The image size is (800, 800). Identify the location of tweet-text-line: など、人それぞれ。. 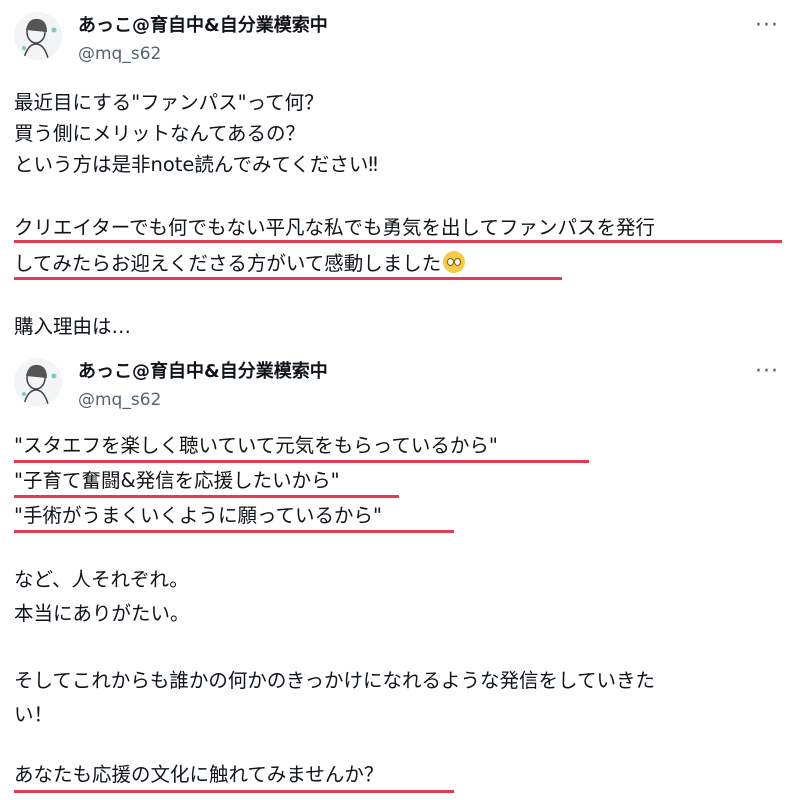
(101, 579).